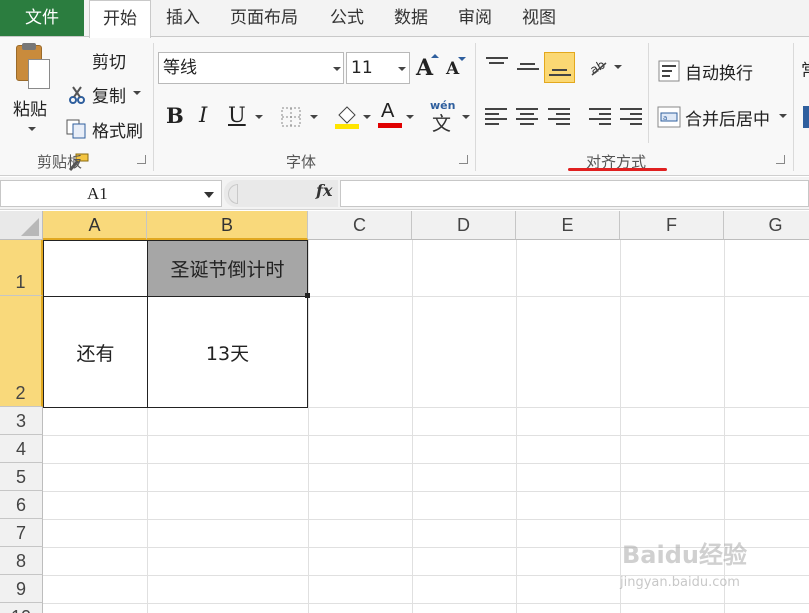 The image size is (809, 613). Describe the element at coordinates (209, 195) in the screenshot. I see `name-box-dropdown-icon` at that location.